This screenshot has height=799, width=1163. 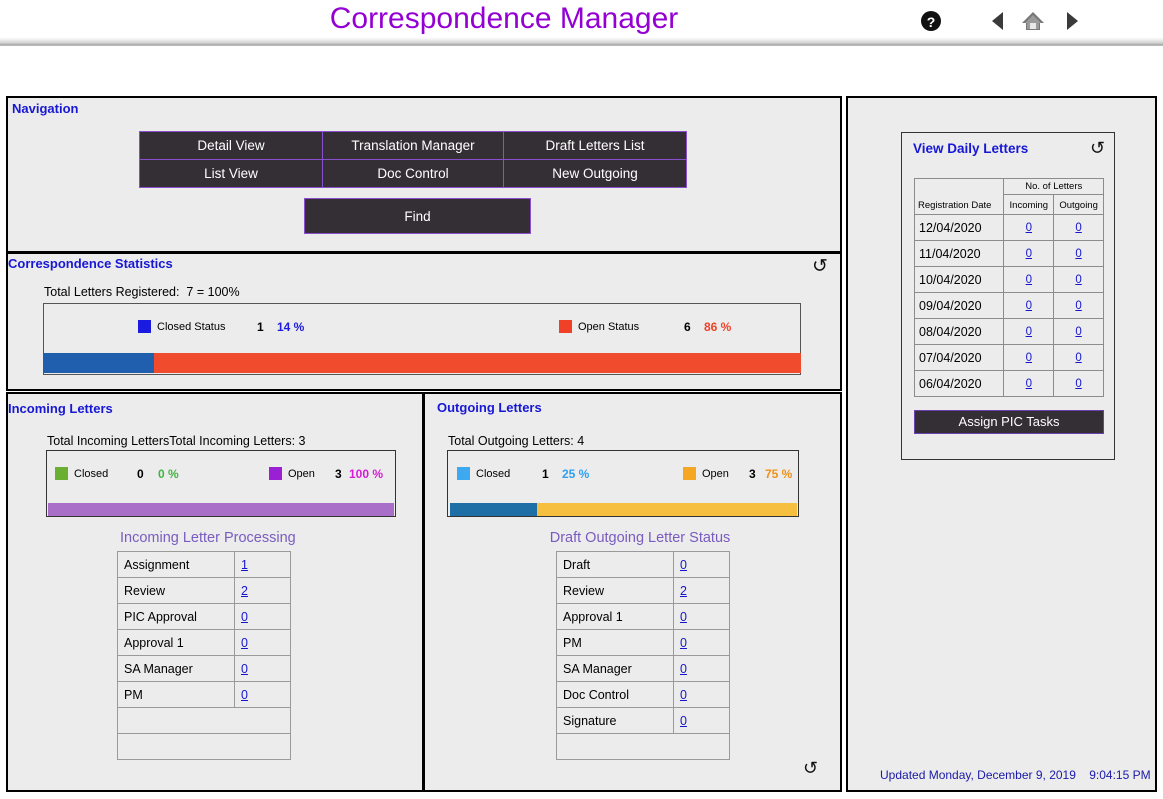 What do you see at coordinates (413, 145) in the screenshot?
I see `translation-manager-button: Translation Manager` at bounding box center [413, 145].